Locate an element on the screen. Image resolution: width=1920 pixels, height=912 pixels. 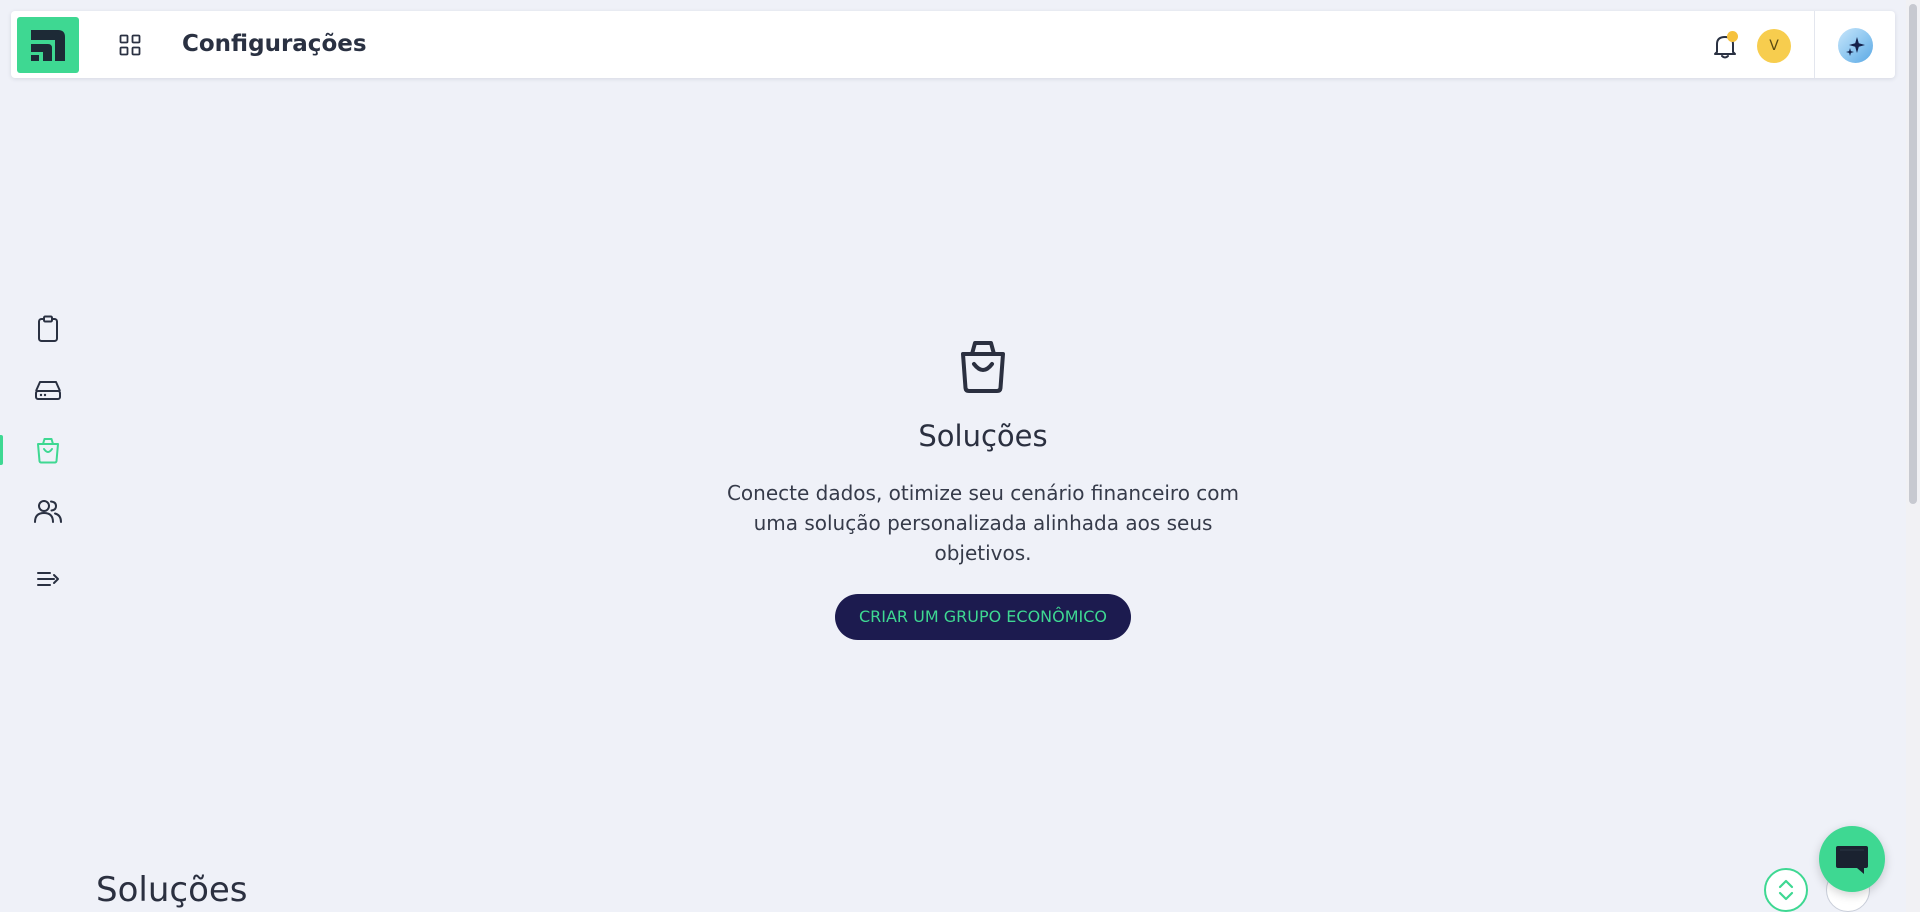
sidebar-item-users is located at coordinates (48, 511).